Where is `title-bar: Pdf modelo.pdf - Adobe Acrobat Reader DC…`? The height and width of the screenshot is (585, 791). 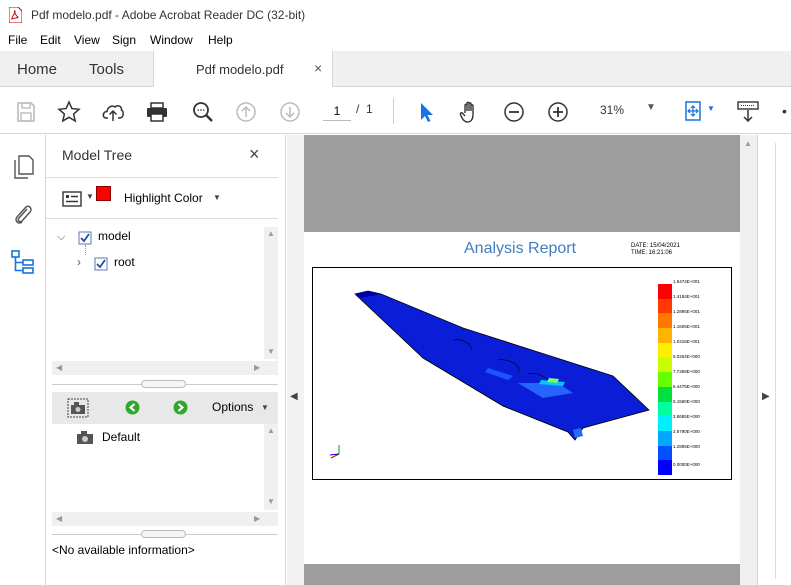 title-bar: Pdf modelo.pdf - Adobe Acrobat Reader DC… is located at coordinates (395, 15).